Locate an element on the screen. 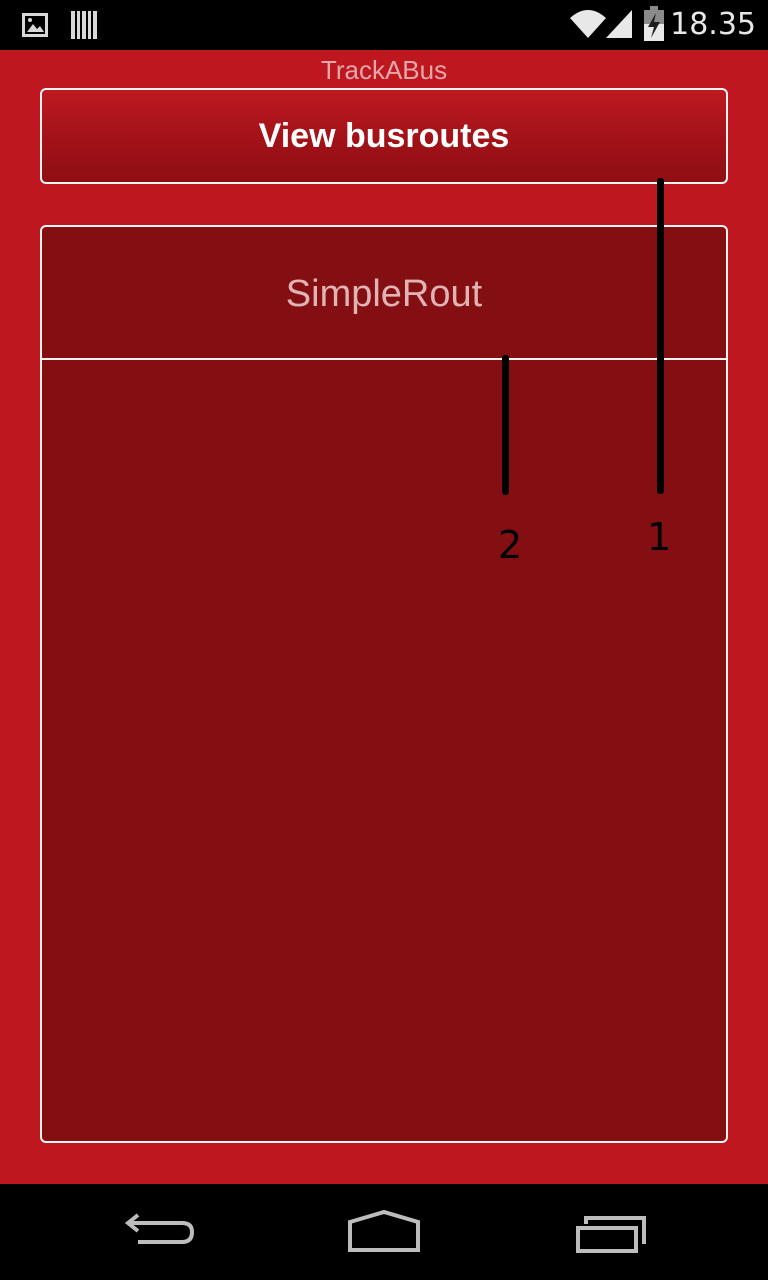  view-busroutes-button: View busroutes is located at coordinates (384, 136).